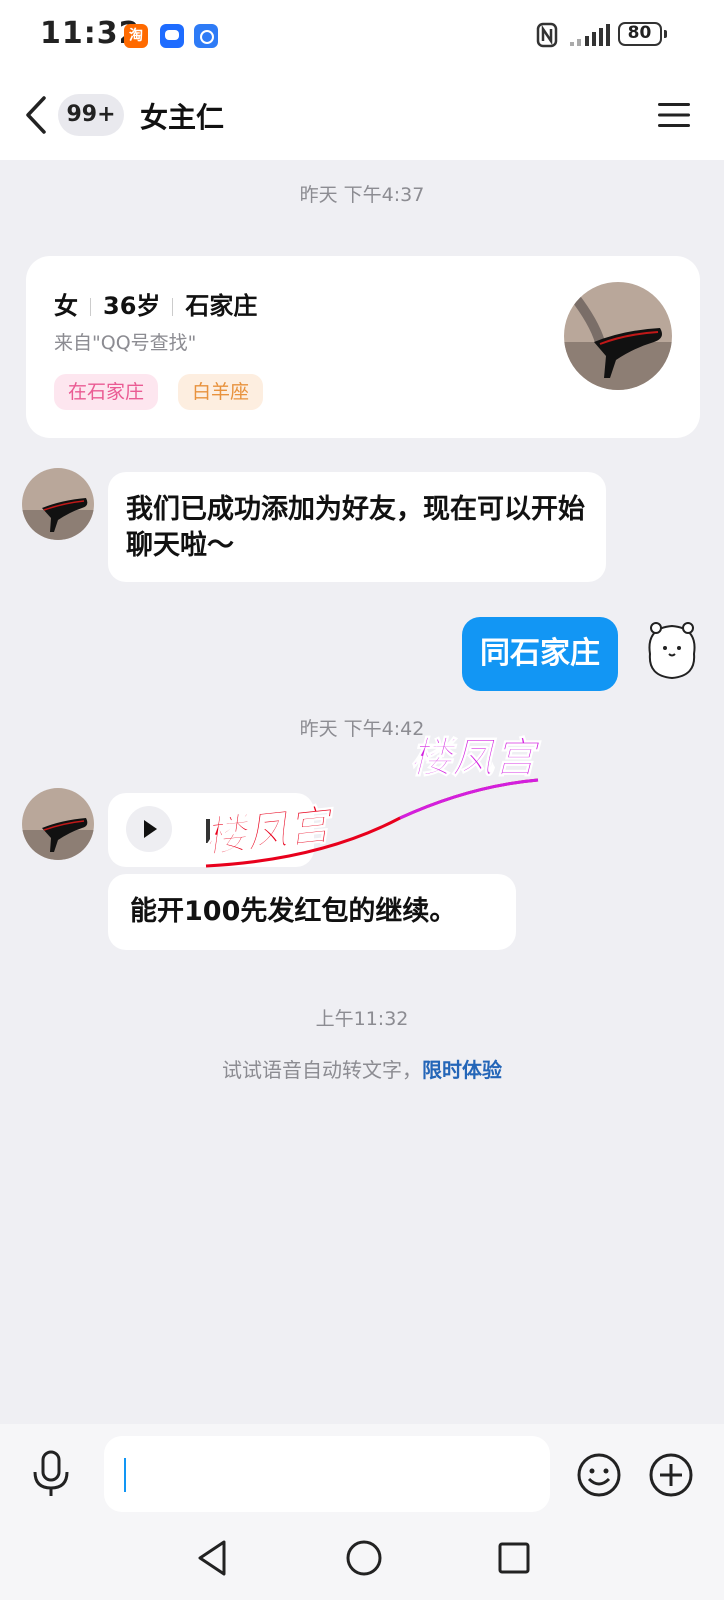 This screenshot has width=724, height=1600. I want to click on status-bar: 11:32 淘 80, so click(362, 36).